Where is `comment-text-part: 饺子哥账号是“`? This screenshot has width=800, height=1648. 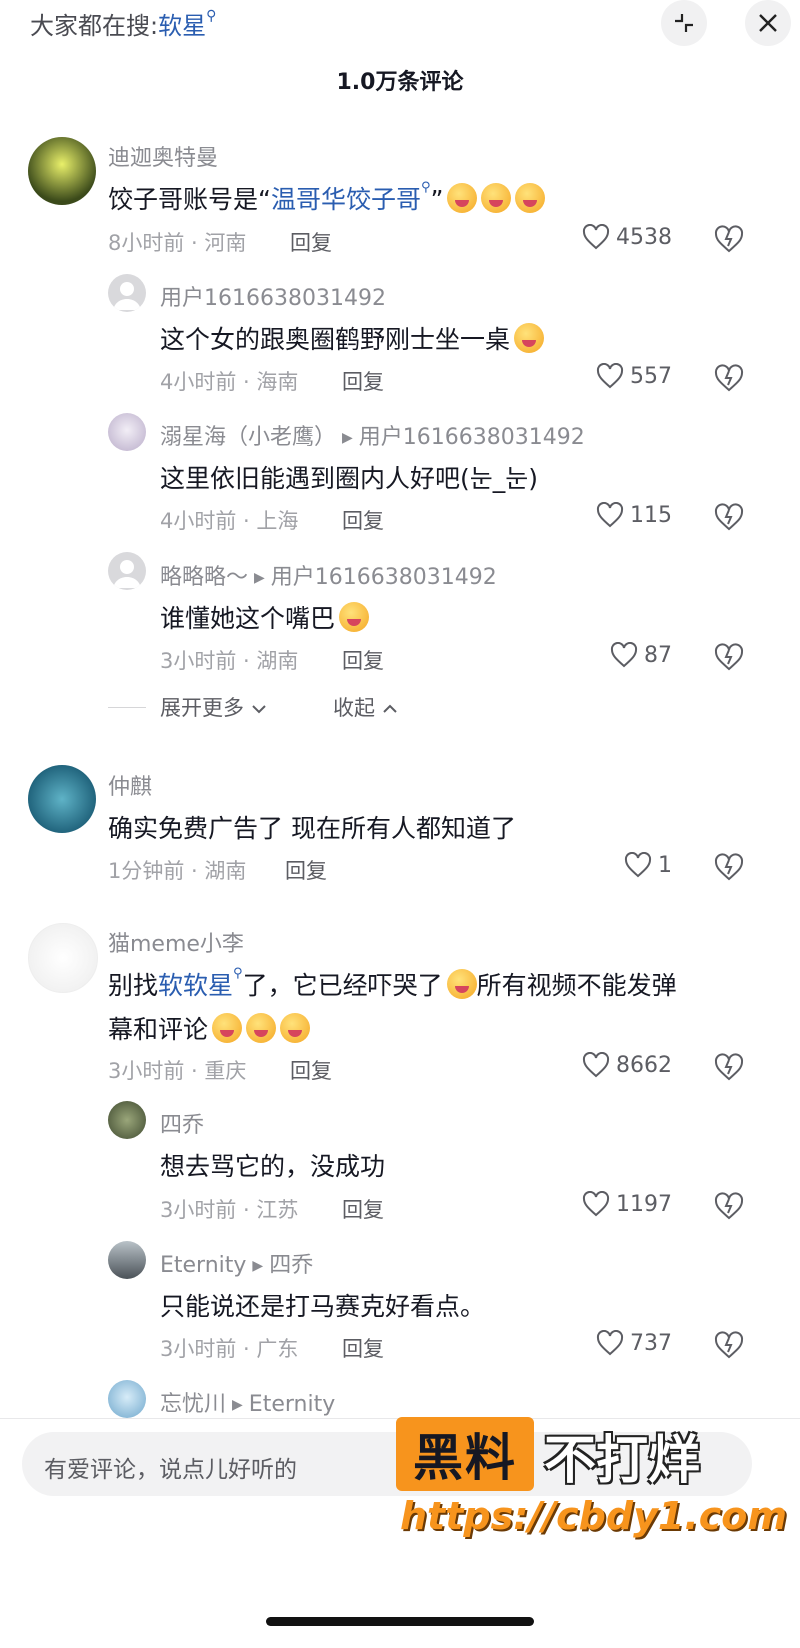 comment-text-part: 饺子哥账号是“ is located at coordinates (189, 199).